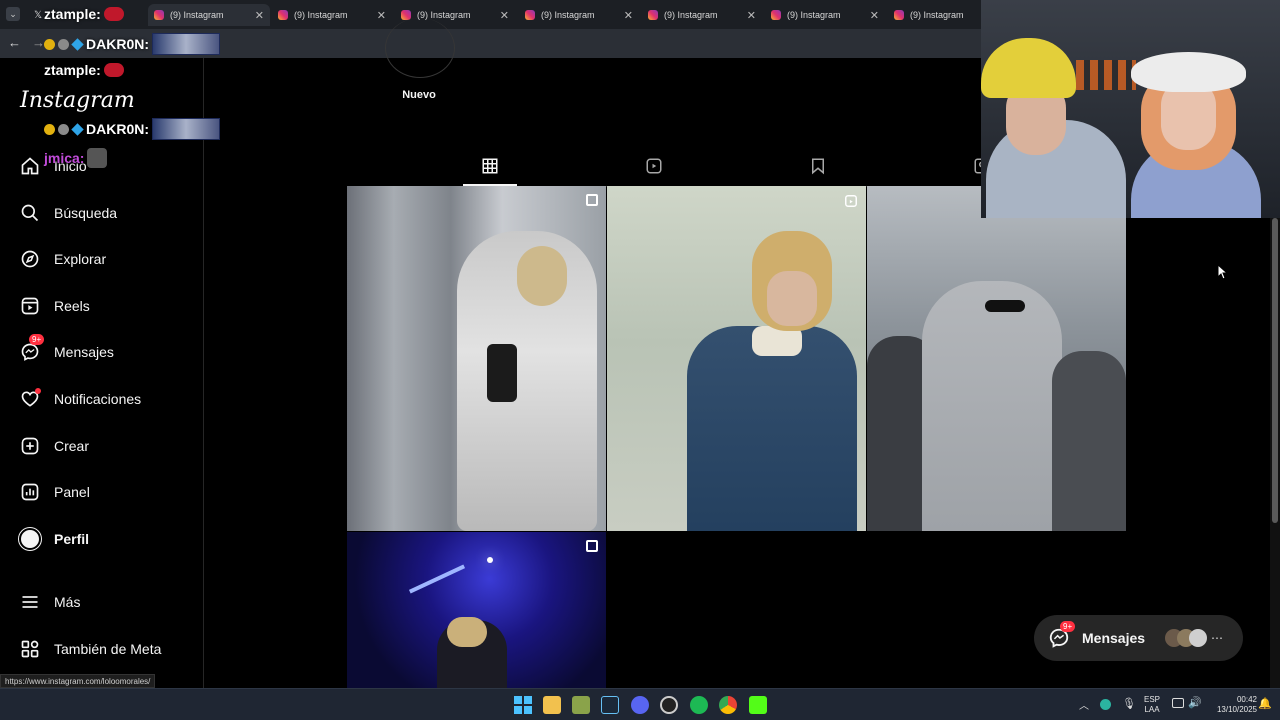 The height and width of the screenshot is (720, 1280). What do you see at coordinates (113, 70) in the screenshot?
I see `lips-emote-icon` at bounding box center [113, 70].